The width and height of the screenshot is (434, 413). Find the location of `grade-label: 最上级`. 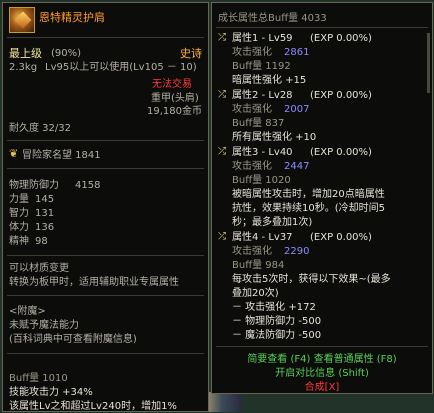

grade-label: 最上级 is located at coordinates (25, 53).